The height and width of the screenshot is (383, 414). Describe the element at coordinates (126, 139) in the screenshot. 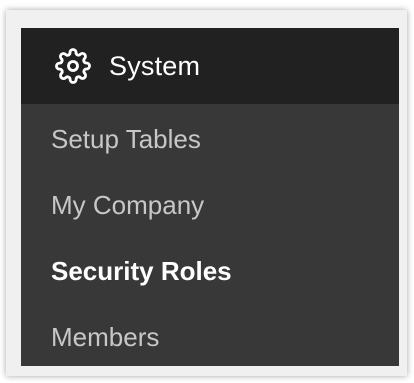

I see `menu-item-setup-tables: Setup Tables` at that location.